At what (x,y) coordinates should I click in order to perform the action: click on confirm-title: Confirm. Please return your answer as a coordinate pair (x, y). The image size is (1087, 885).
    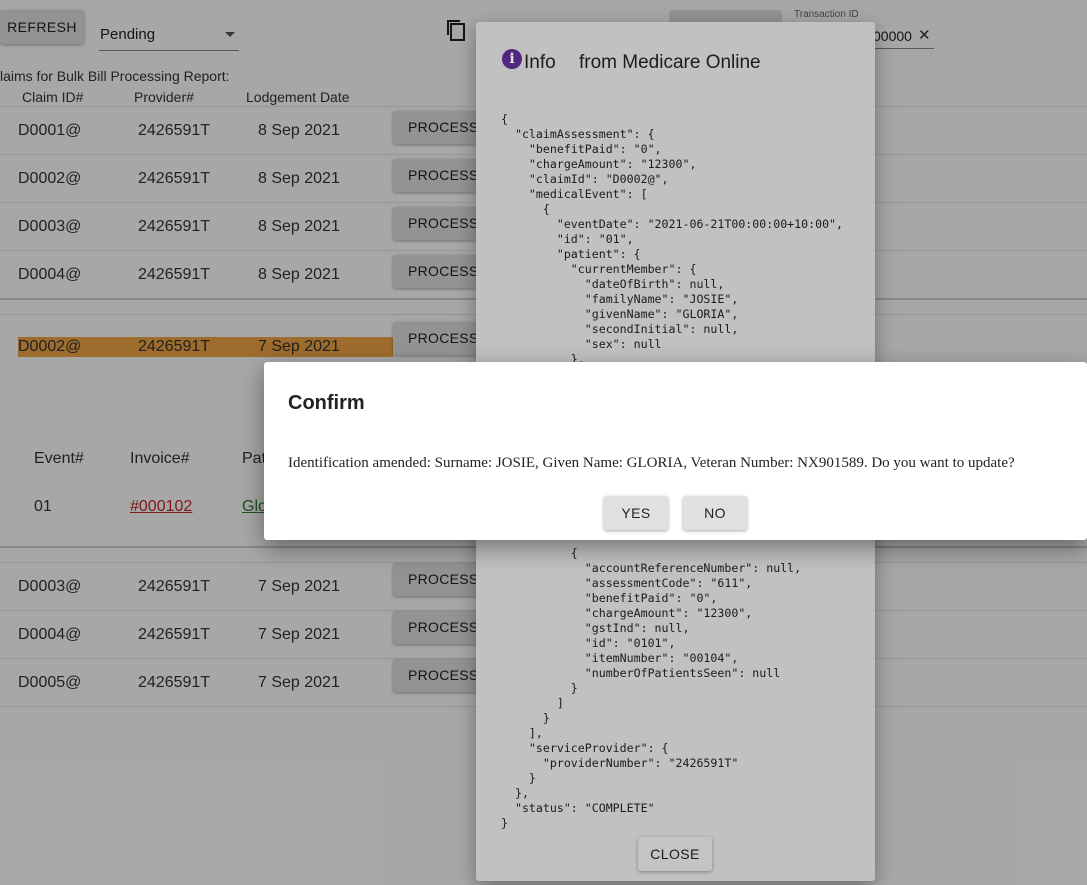
    Looking at the image, I should click on (326, 403).